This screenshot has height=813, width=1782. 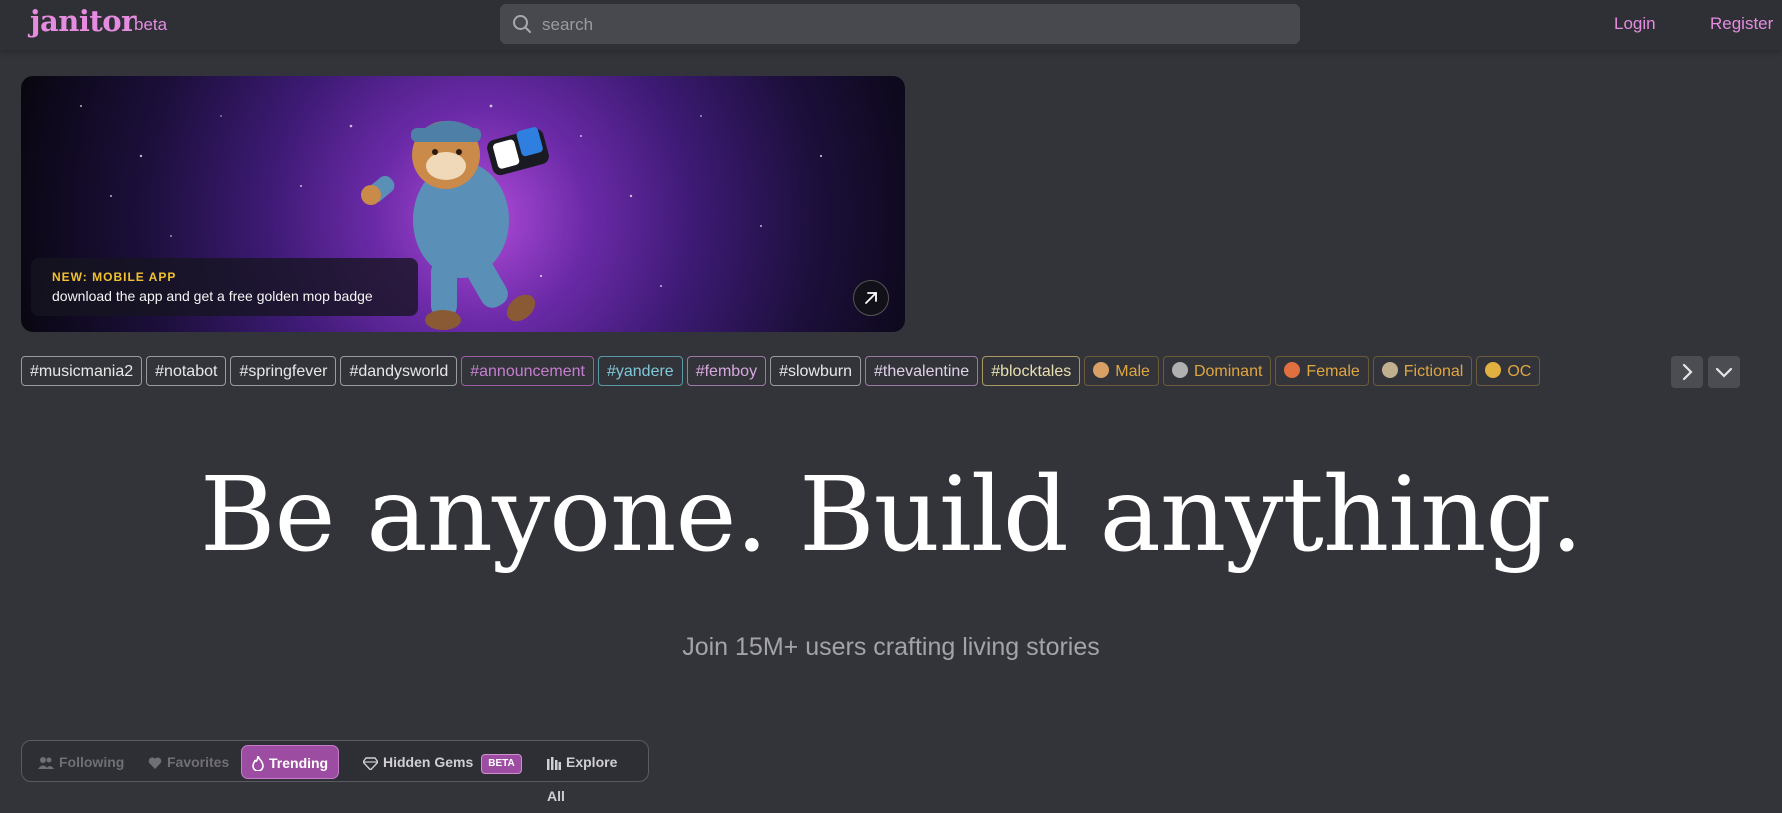 What do you see at coordinates (83, 21) in the screenshot?
I see `site-logo: janitor` at bounding box center [83, 21].